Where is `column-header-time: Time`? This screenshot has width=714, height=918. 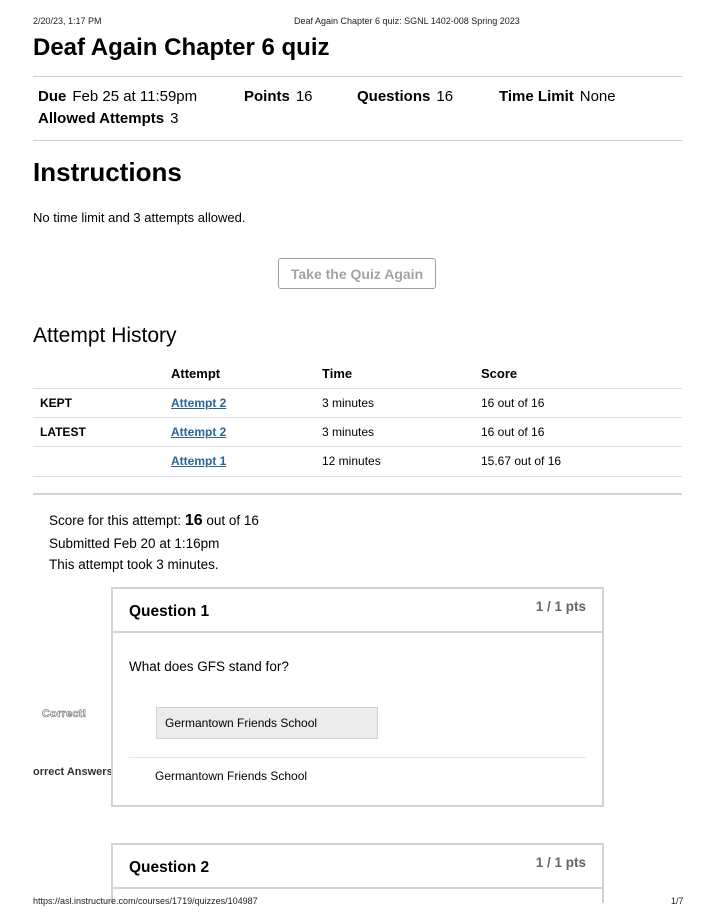
column-header-time: Time is located at coordinates (337, 373).